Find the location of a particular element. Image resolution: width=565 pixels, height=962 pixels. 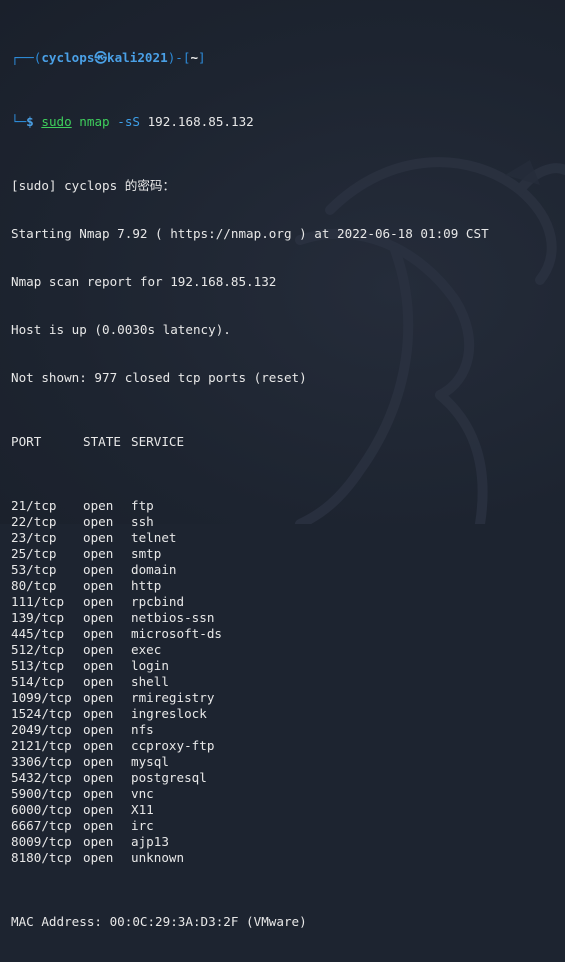

header-service: SERVICE is located at coordinates (158, 441).